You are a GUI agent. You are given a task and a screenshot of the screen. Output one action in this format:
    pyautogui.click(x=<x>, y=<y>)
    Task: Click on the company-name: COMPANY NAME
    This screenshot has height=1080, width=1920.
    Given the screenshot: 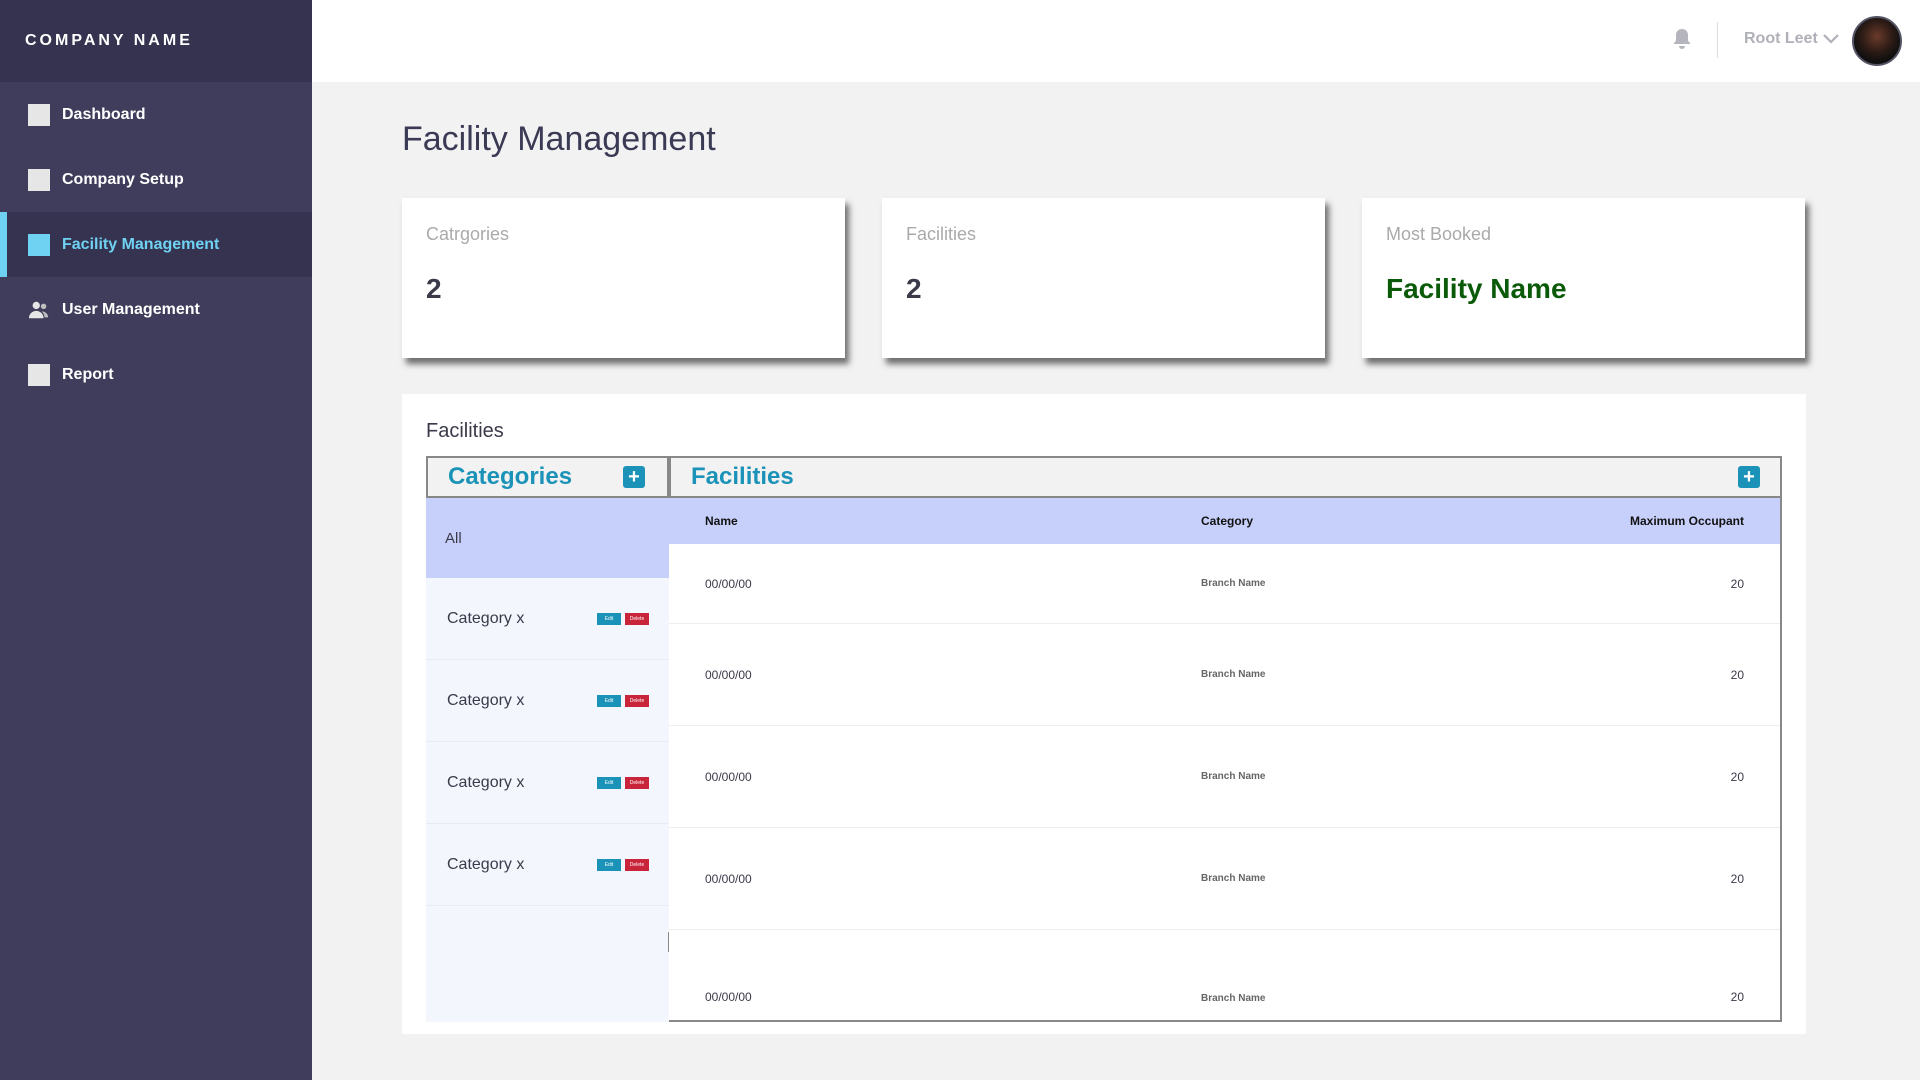 What is the action you would take?
    pyautogui.click(x=156, y=41)
    